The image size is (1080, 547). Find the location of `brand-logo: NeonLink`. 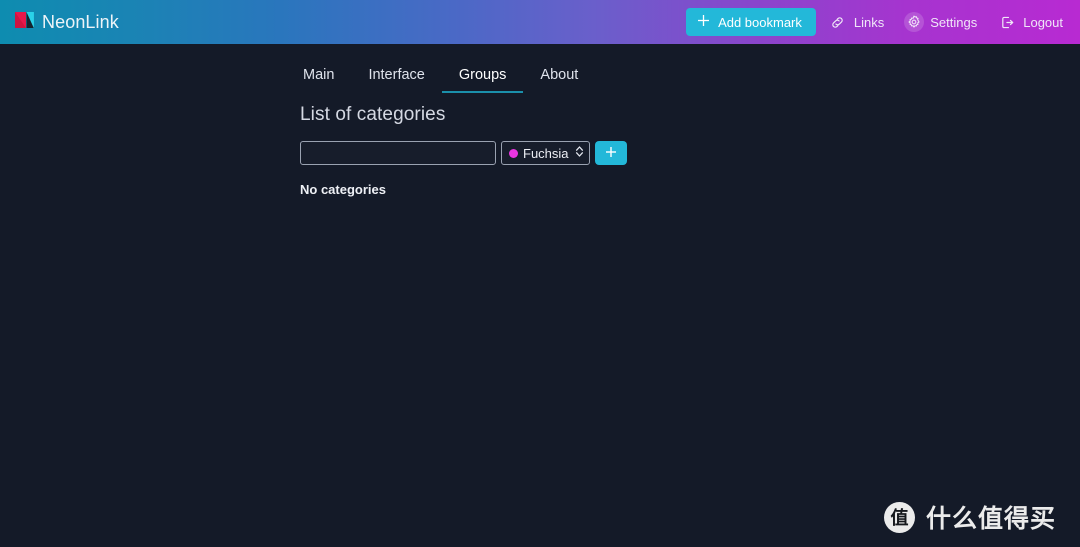

brand-logo: NeonLink is located at coordinates (66, 22).